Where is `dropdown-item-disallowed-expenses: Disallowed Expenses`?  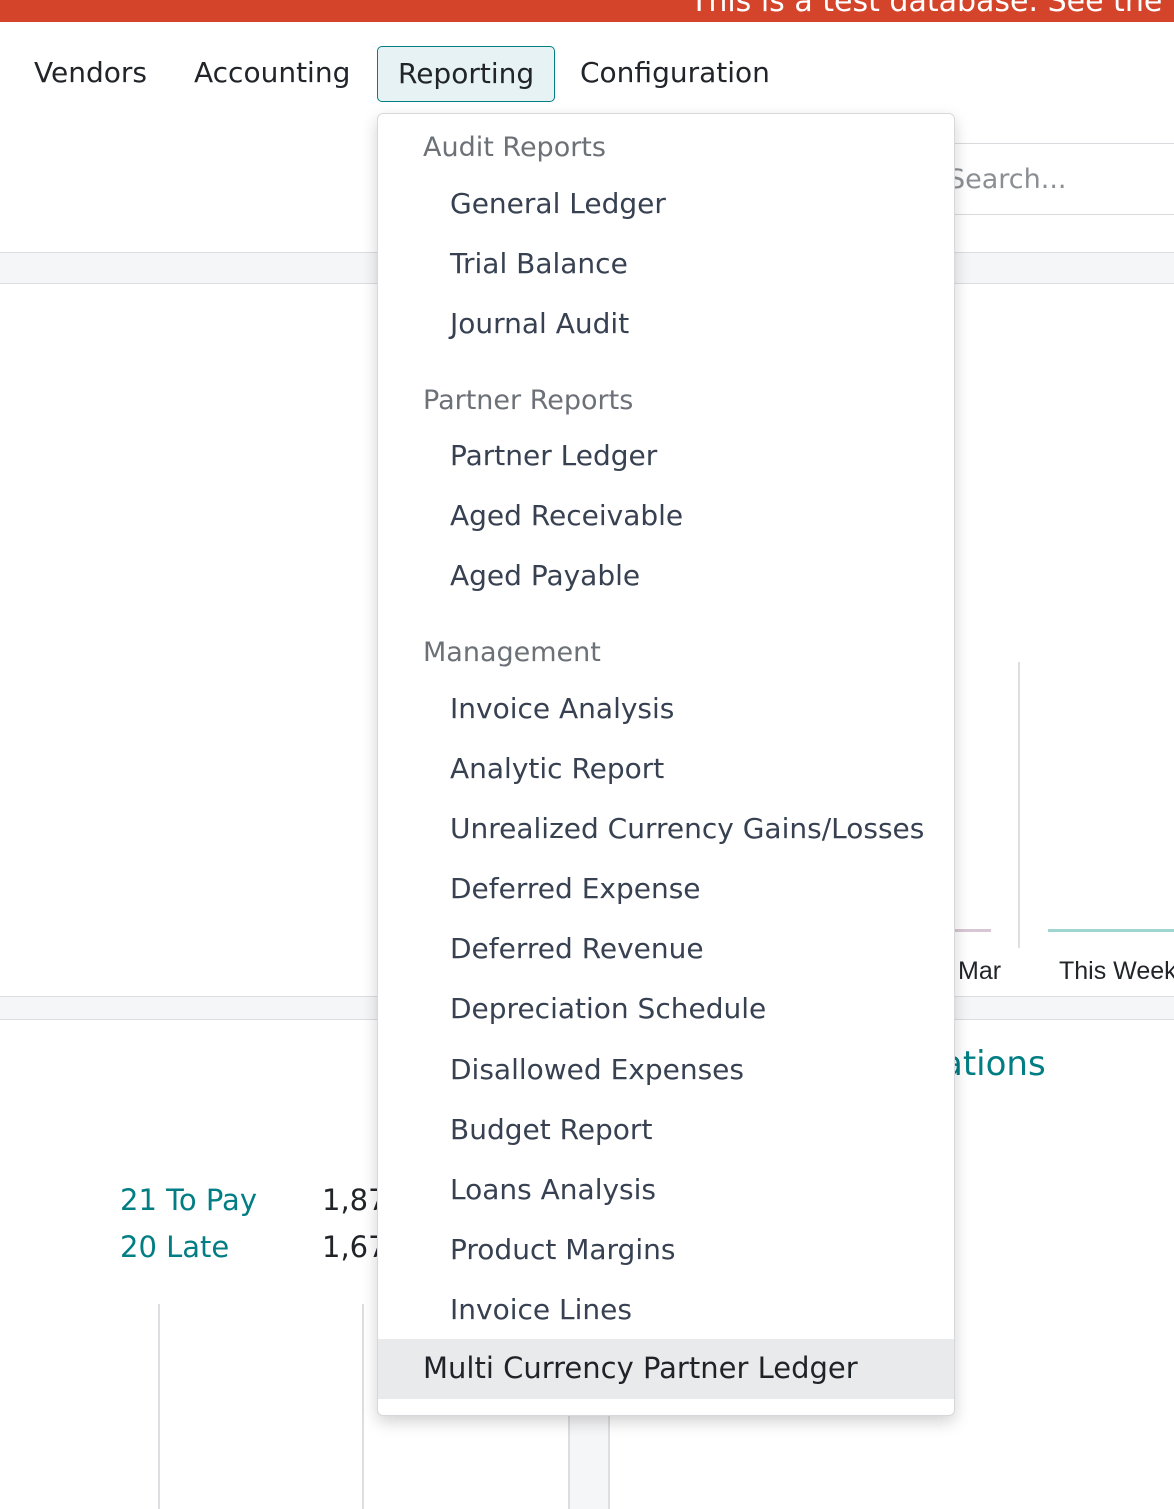
dropdown-item-disallowed-expenses: Disallowed Expenses is located at coordinates (597, 1069).